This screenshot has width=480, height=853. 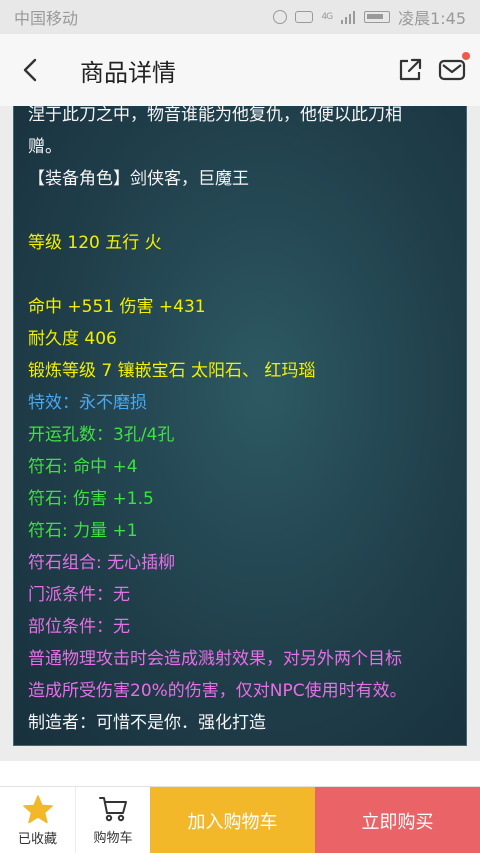 What do you see at coordinates (327, 17) in the screenshot?
I see `network-type-label: 4G` at bounding box center [327, 17].